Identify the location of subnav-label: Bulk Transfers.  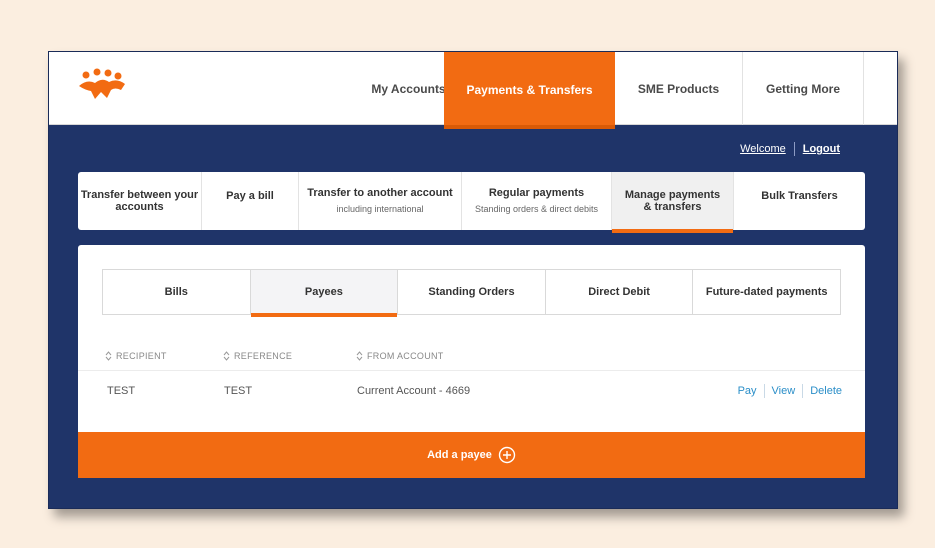
(799, 196).